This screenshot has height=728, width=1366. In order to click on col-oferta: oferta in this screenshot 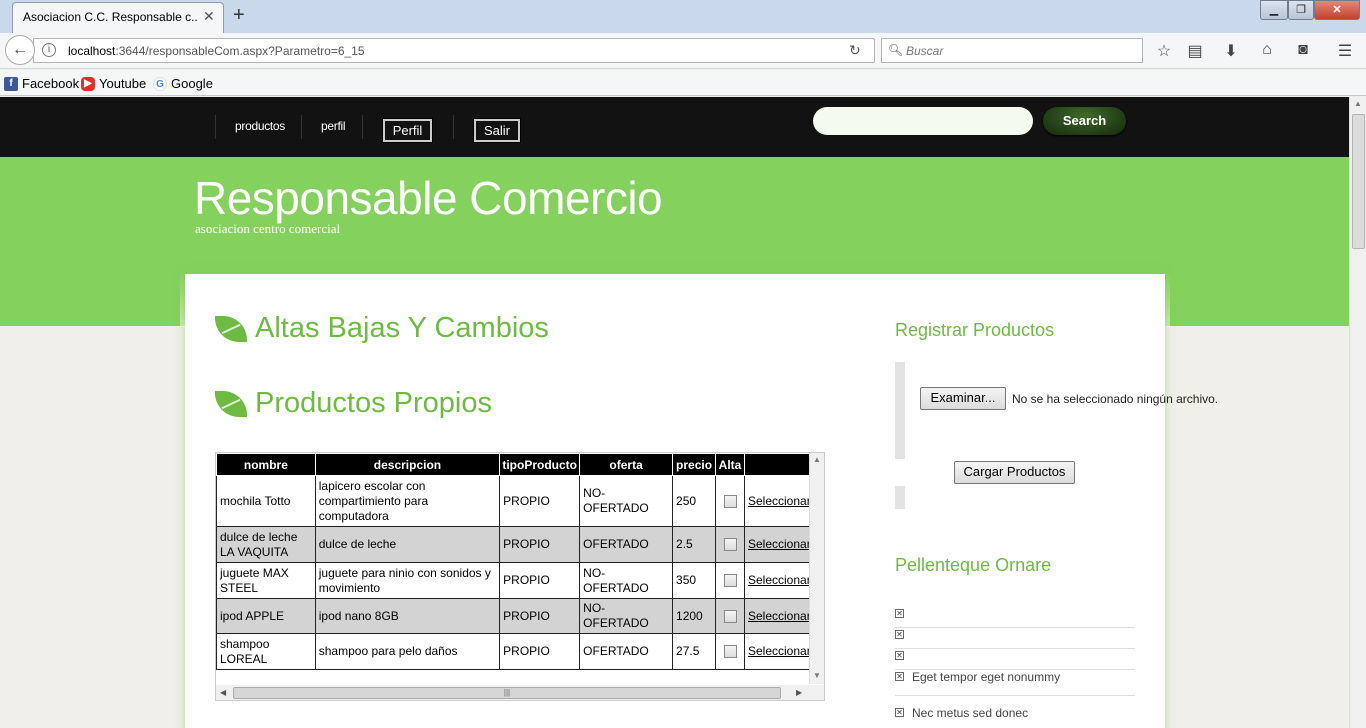, I will do `click(626, 464)`.